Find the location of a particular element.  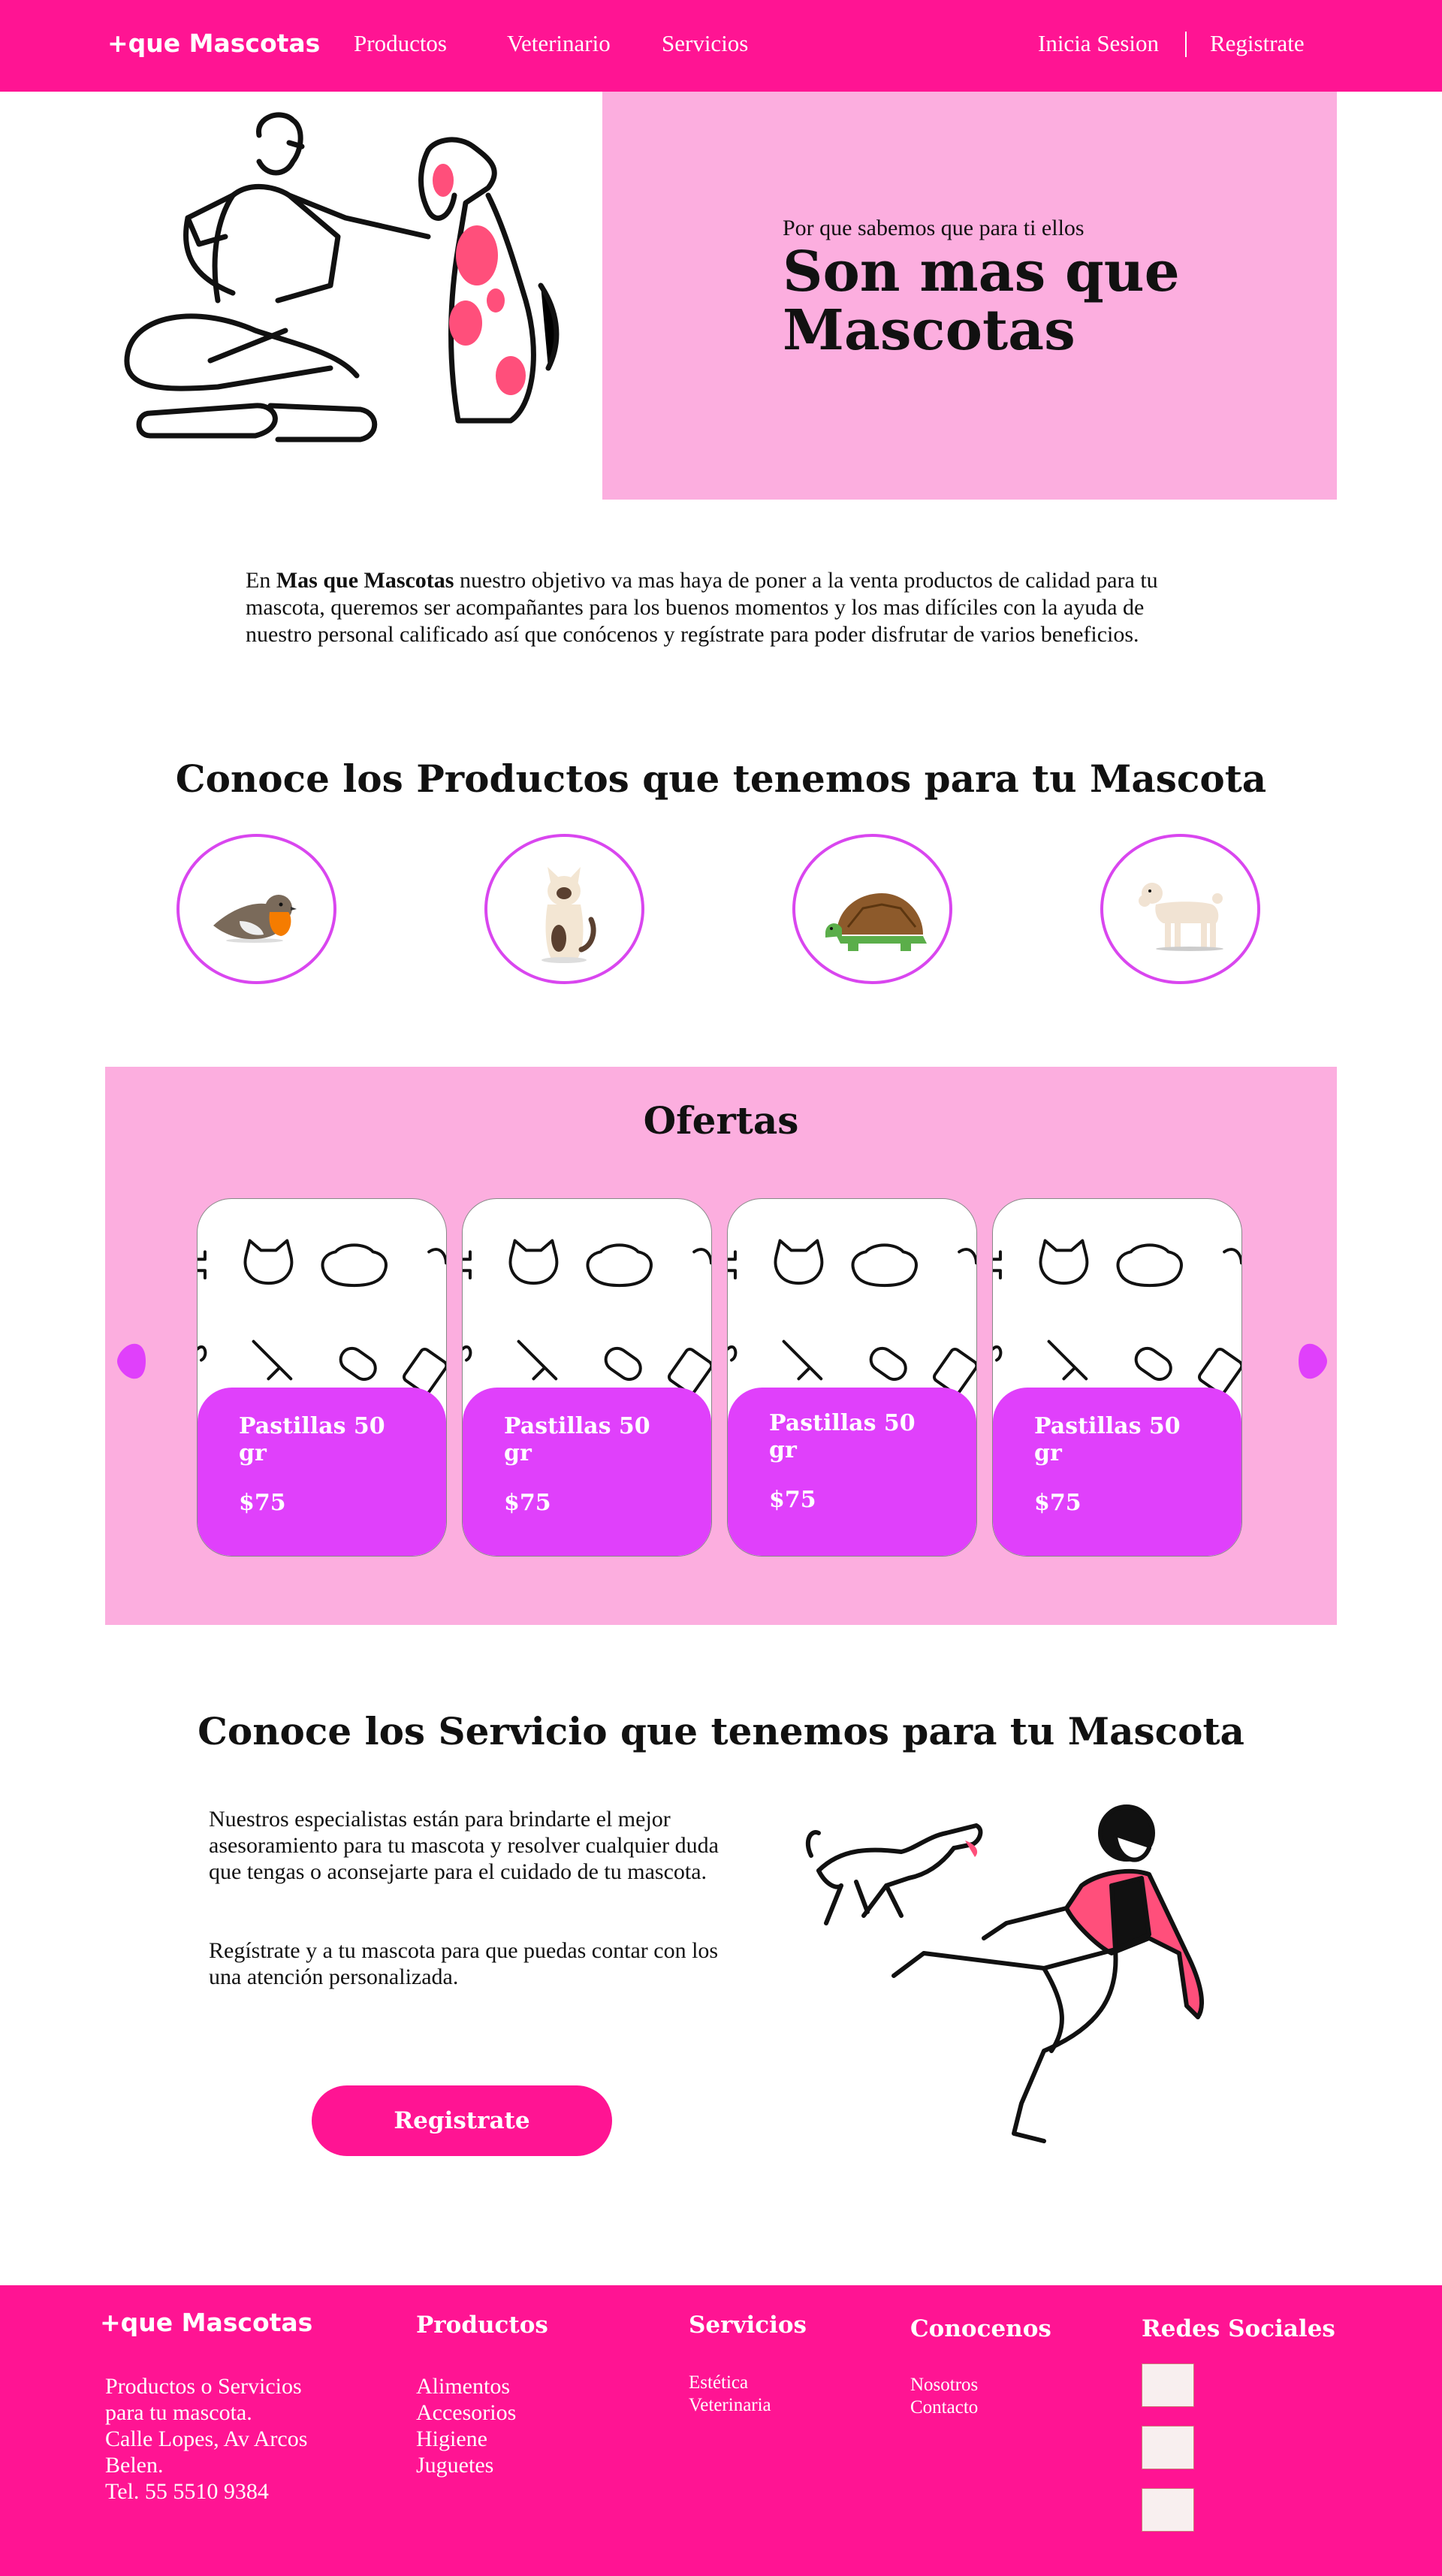

footer-about-line: para tu mascota. is located at coordinates (179, 2412).